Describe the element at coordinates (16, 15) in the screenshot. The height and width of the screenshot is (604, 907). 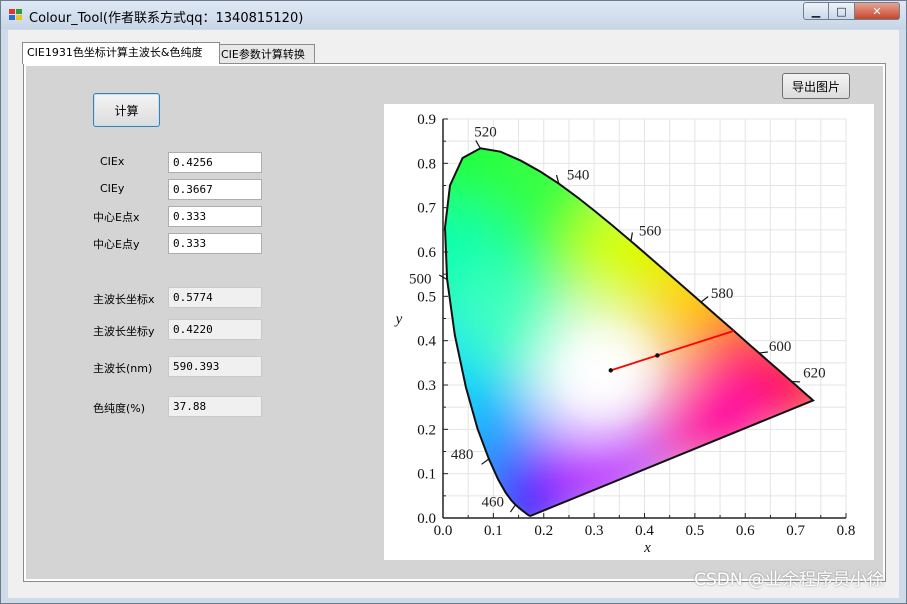
I see `app-icon` at that location.